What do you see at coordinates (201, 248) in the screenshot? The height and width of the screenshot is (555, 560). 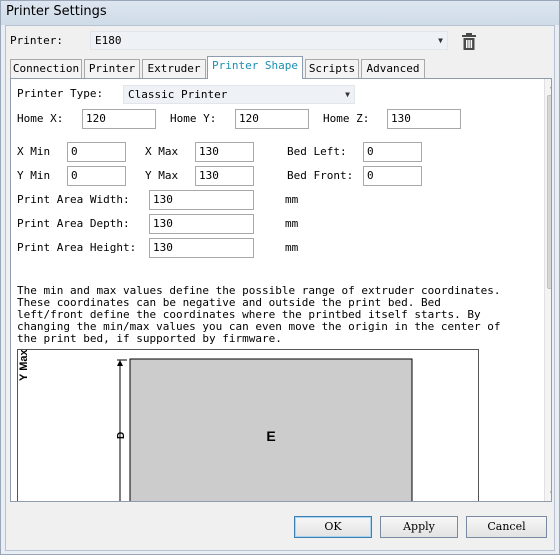 I see `print-area-height-input: 130` at bounding box center [201, 248].